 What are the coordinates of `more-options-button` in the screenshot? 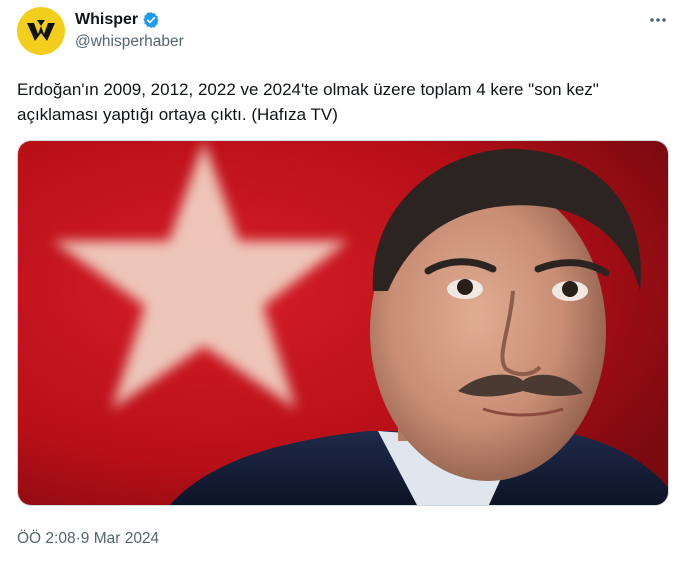 It's located at (658, 20).